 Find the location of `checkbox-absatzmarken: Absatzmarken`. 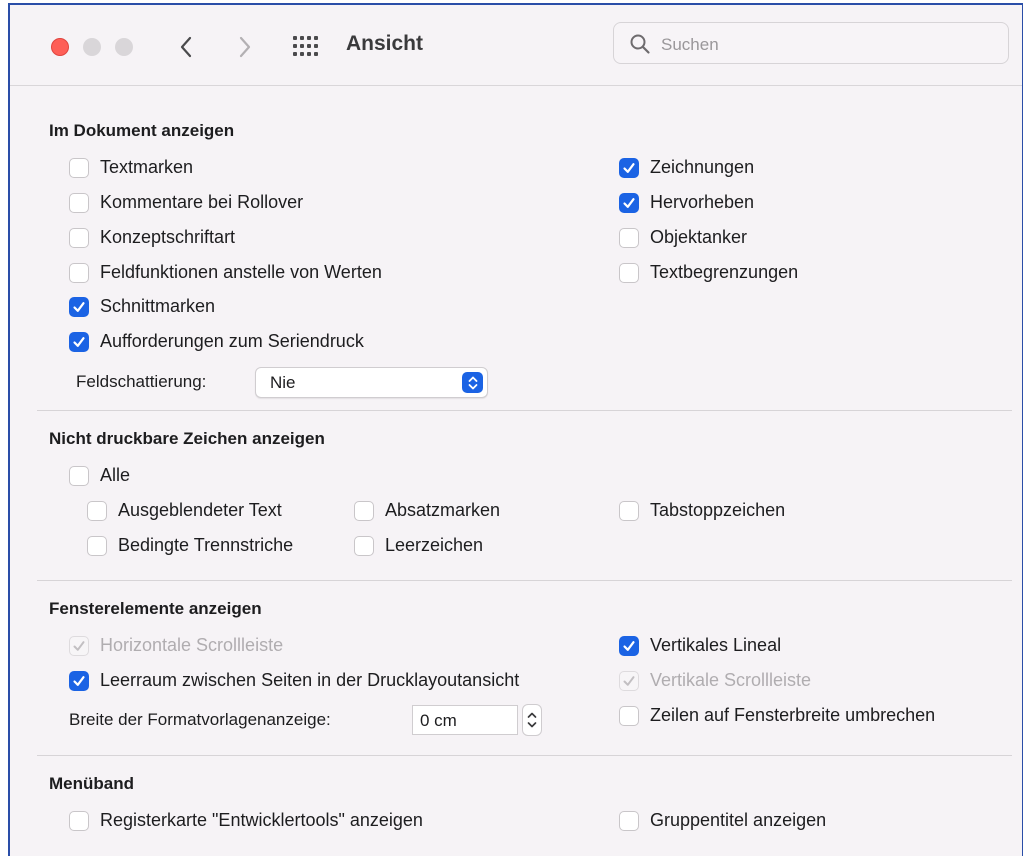

checkbox-absatzmarken: Absatzmarken is located at coordinates (427, 510).